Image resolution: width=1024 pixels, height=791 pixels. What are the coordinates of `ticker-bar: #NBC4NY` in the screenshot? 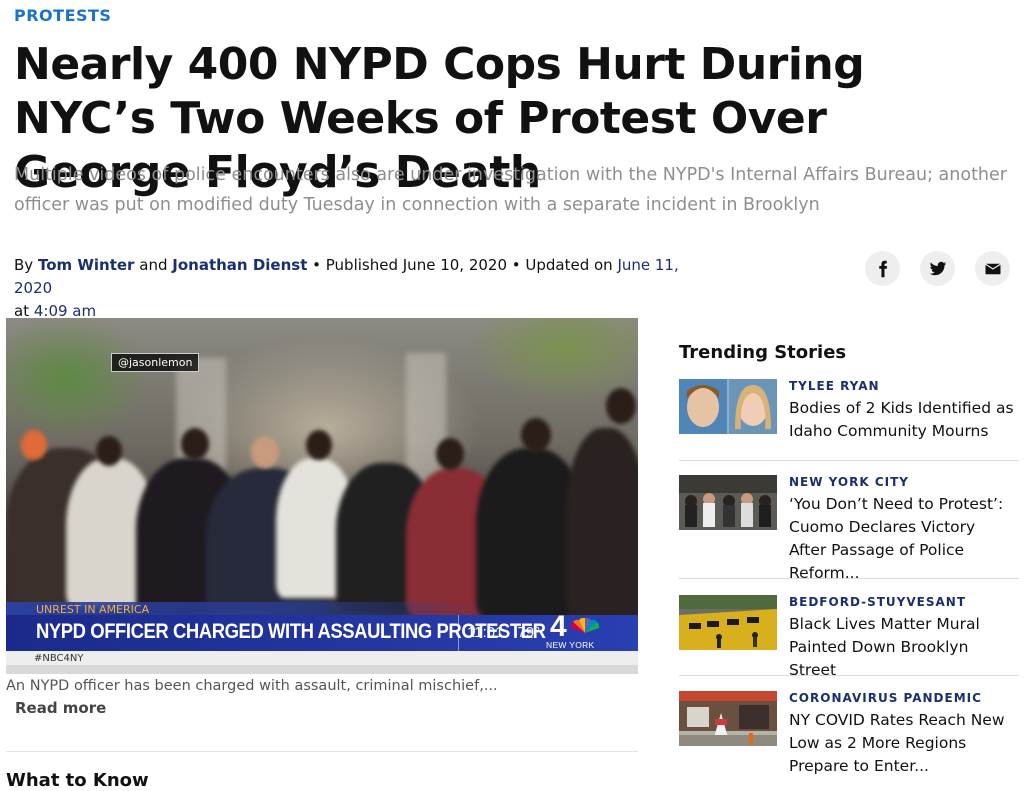 It's located at (322, 662).